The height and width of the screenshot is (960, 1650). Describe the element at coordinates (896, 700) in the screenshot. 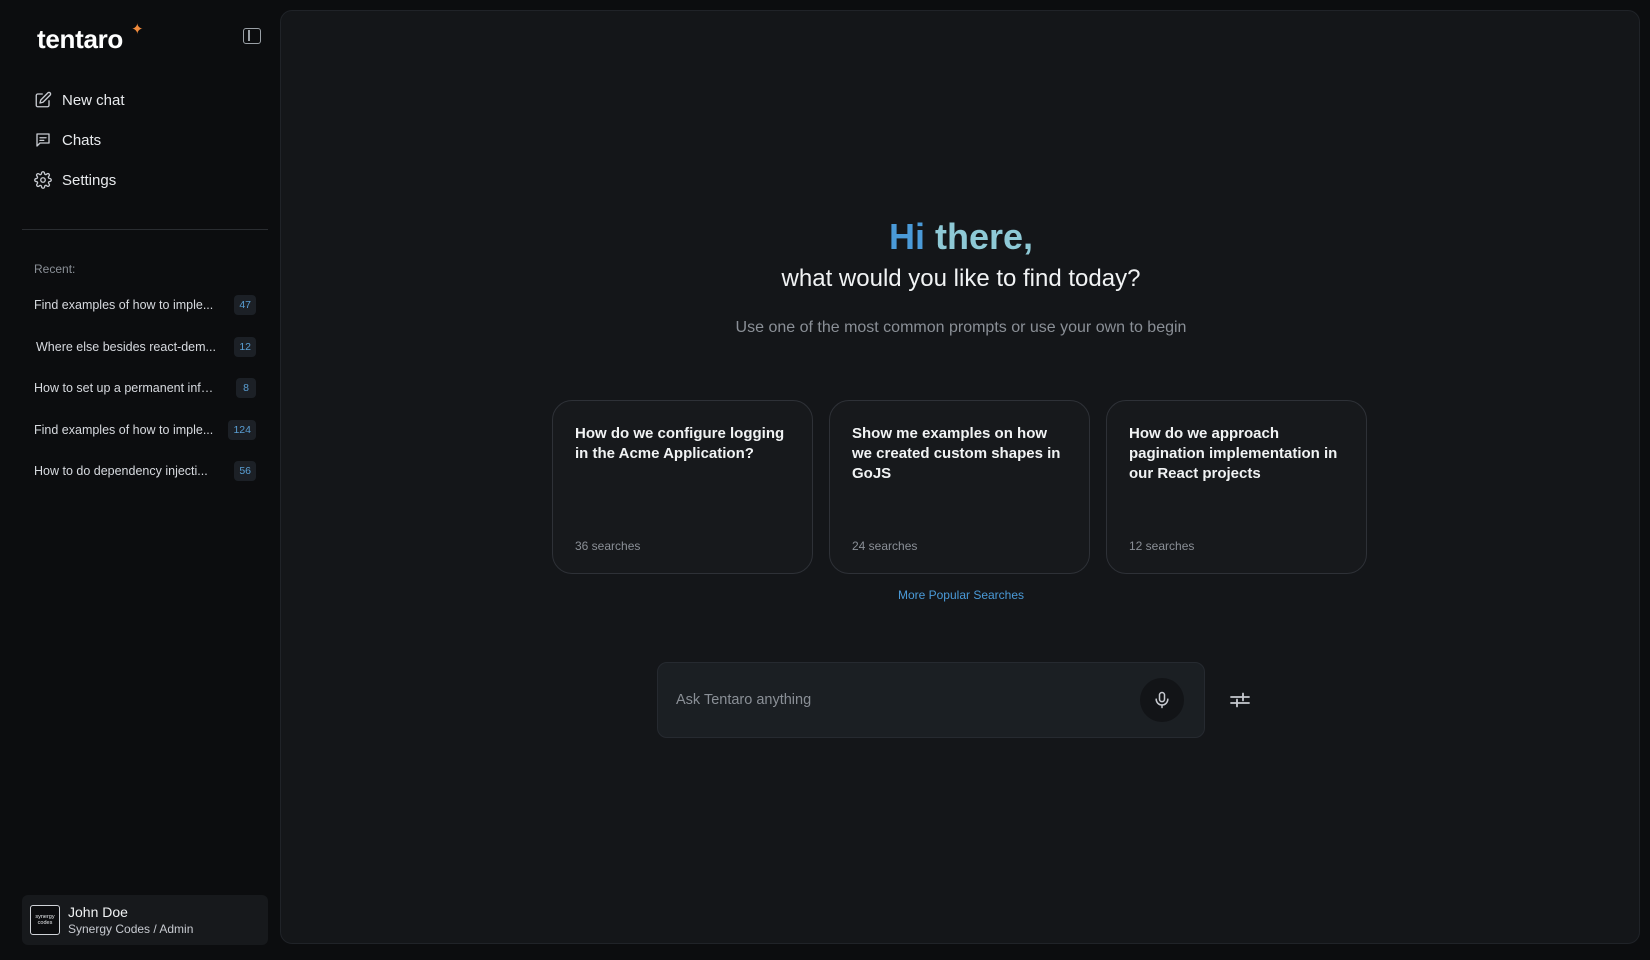

I see `ask-input` at that location.